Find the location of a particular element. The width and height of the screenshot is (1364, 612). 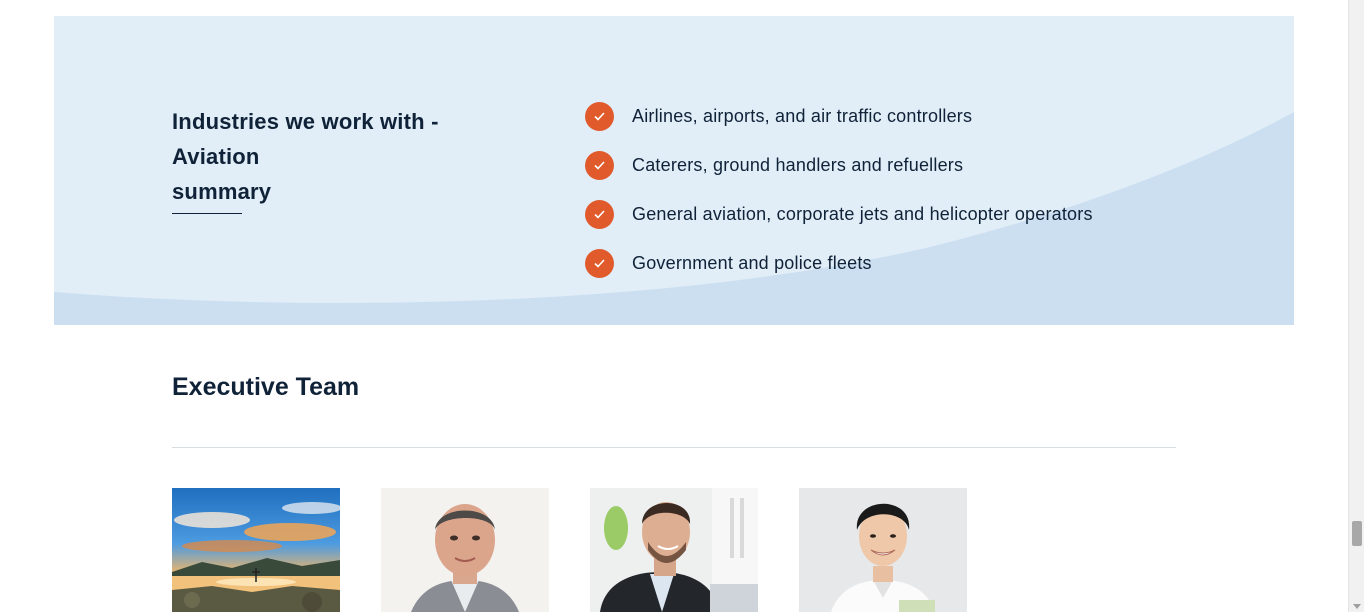

industries-title-line-1: Industries we work with - is located at coordinates (305, 122).